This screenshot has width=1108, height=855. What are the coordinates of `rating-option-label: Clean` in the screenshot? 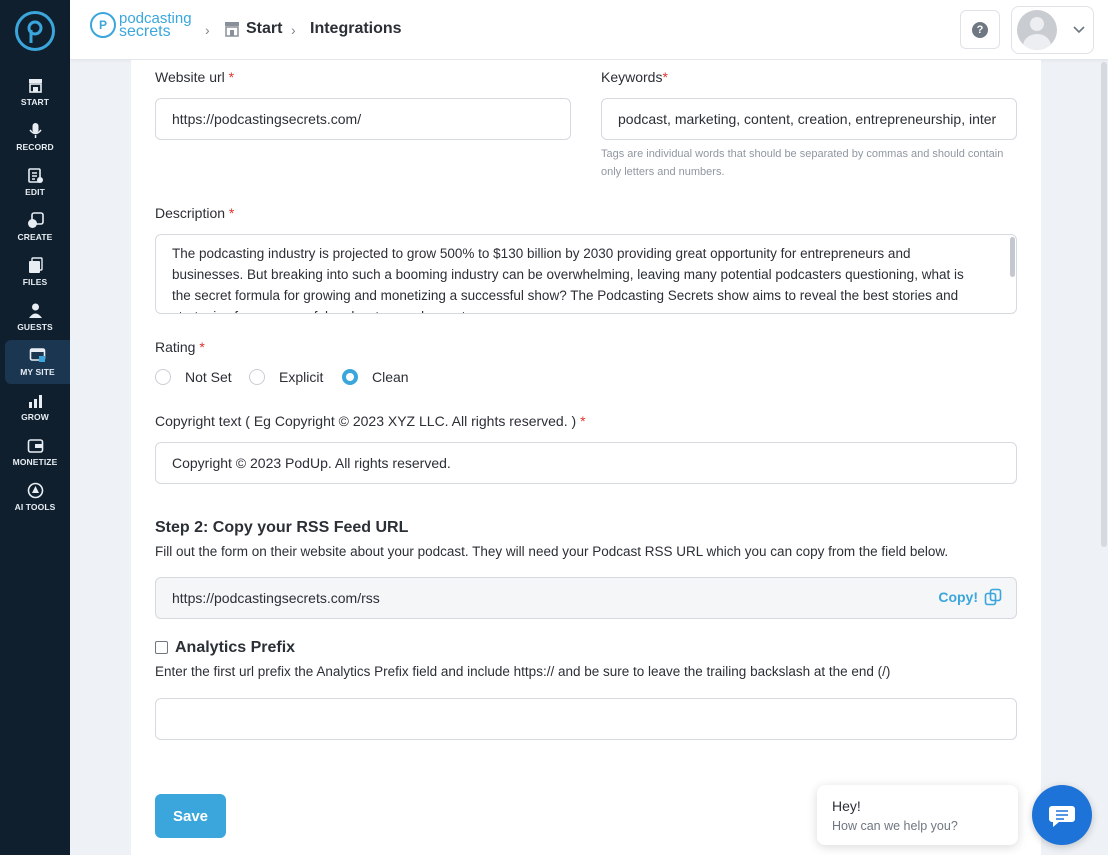 It's located at (390, 377).